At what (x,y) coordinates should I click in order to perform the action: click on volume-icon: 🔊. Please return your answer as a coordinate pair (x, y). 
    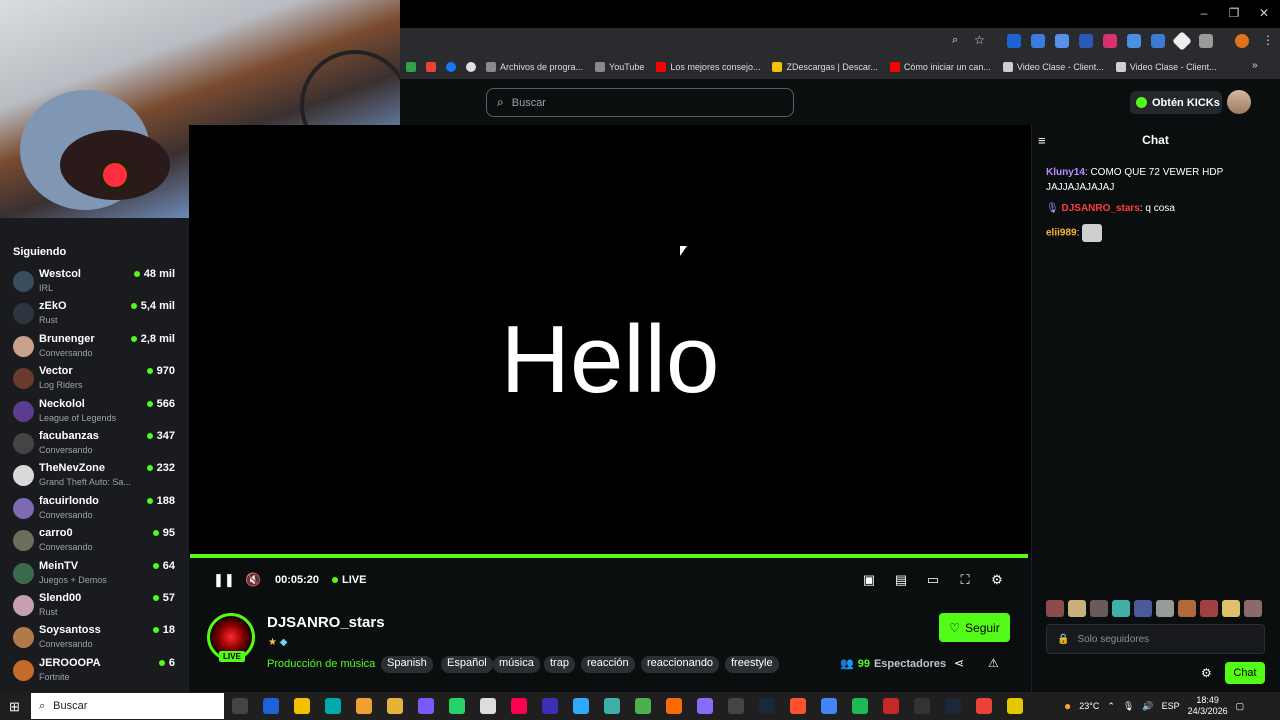
    Looking at the image, I should click on (1147, 706).